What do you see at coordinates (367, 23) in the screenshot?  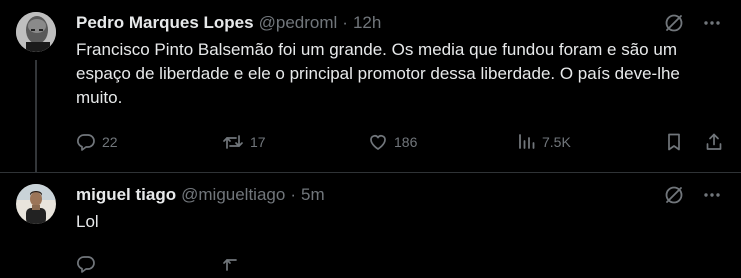 I see `timestamp: 12h` at bounding box center [367, 23].